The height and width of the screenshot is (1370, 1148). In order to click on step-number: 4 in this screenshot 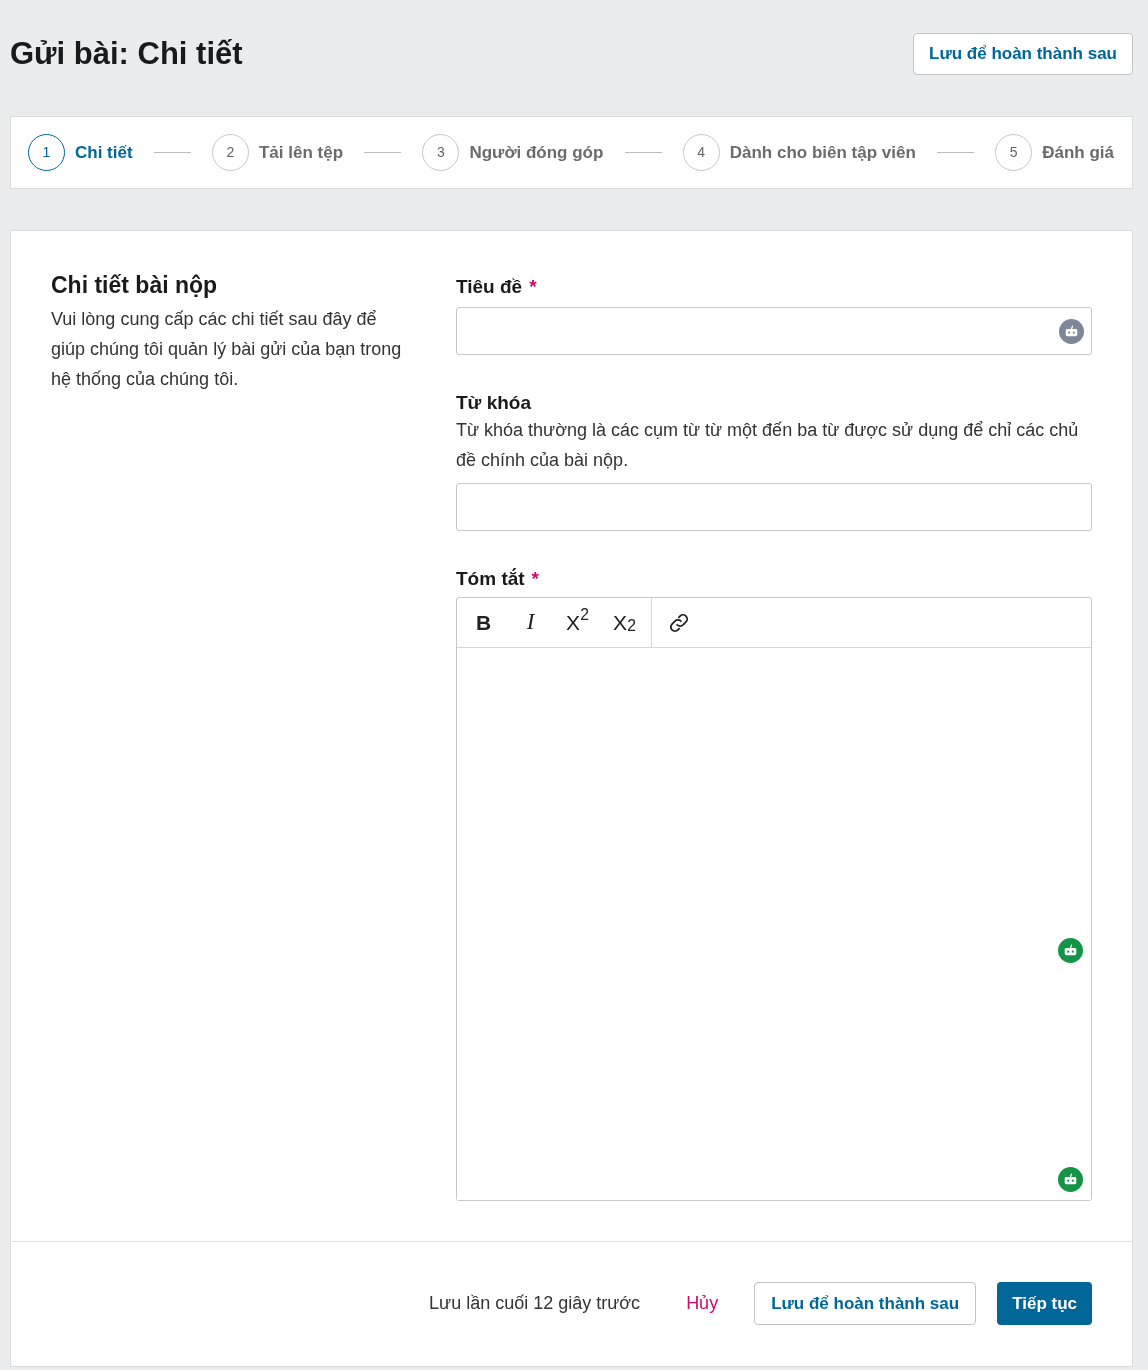, I will do `click(701, 152)`.